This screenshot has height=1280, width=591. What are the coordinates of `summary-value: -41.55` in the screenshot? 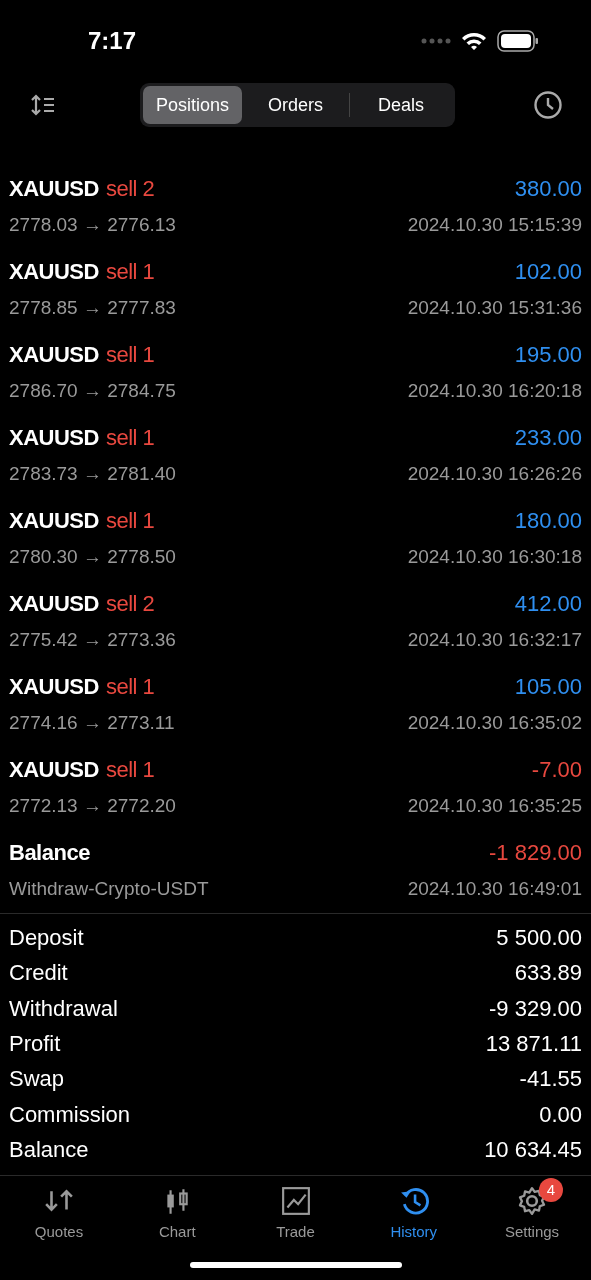 It's located at (550, 1079).